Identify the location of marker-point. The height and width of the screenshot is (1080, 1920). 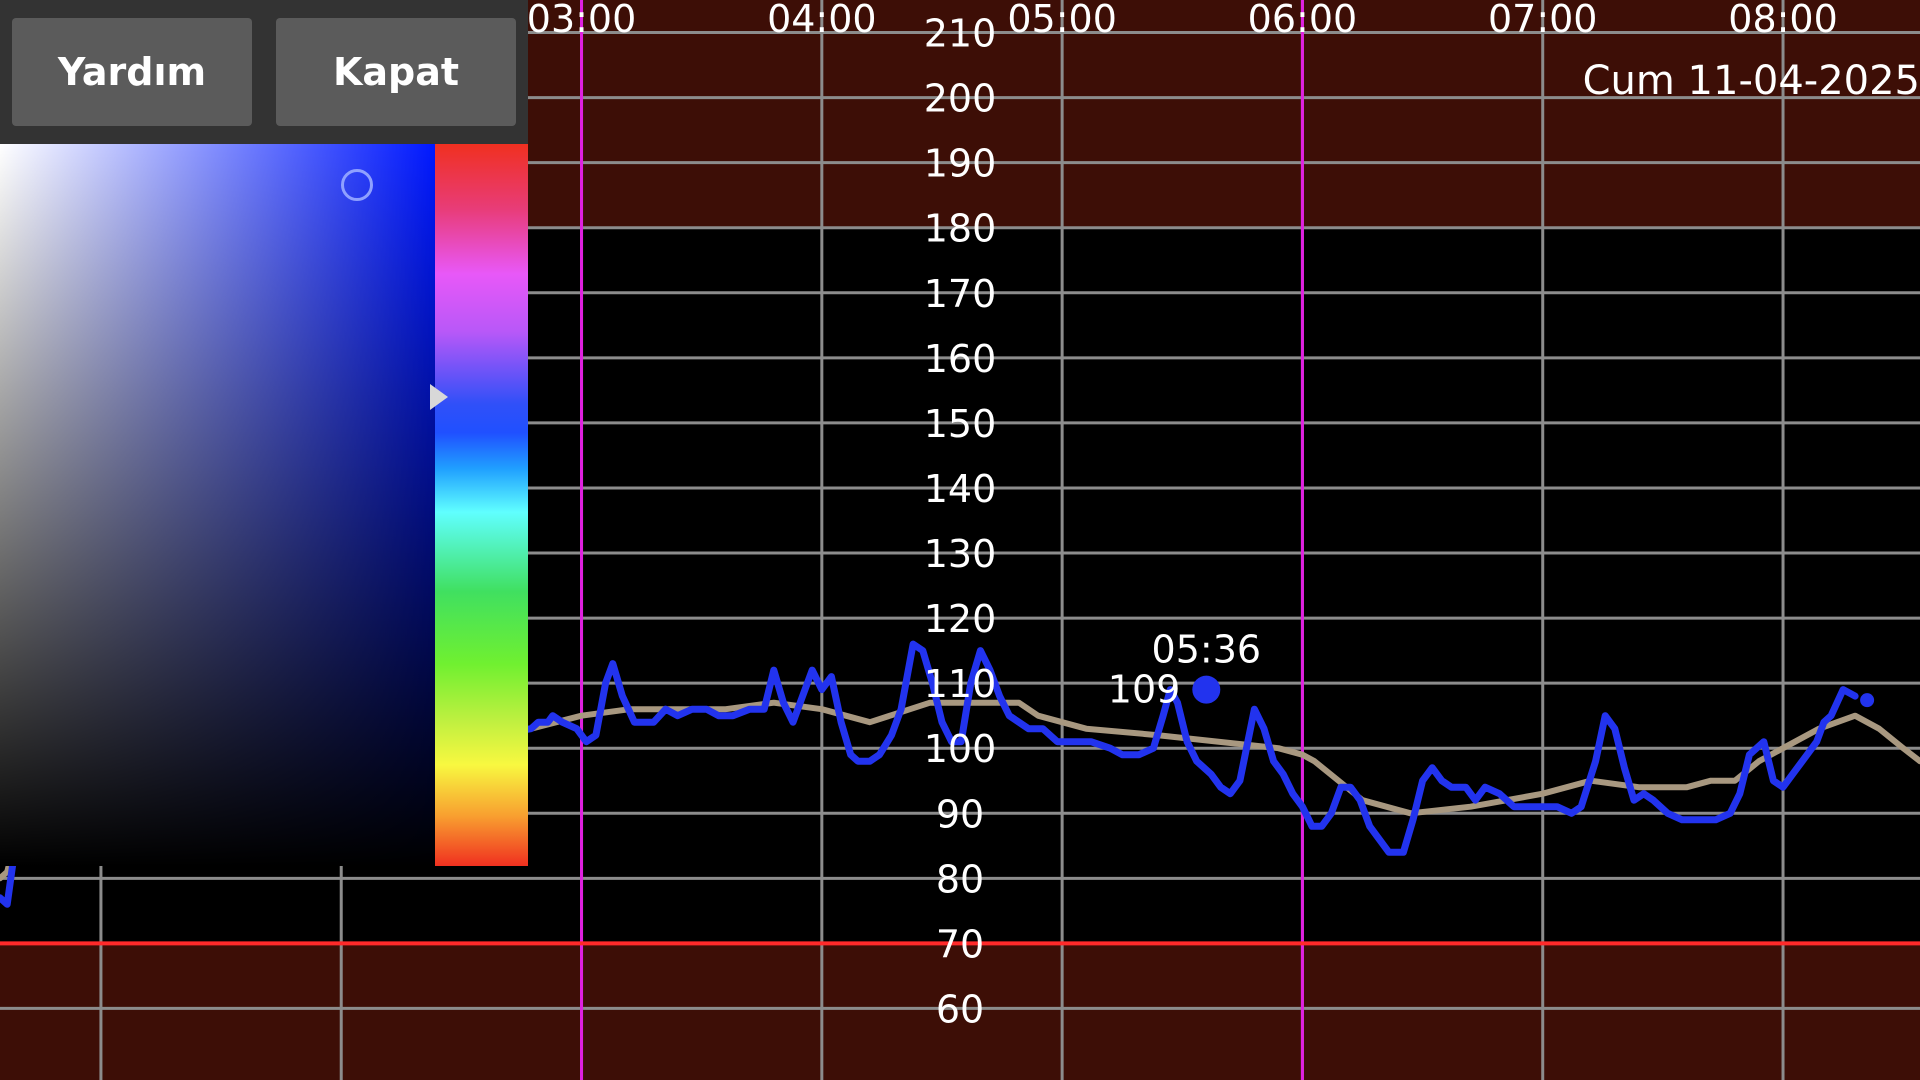
(1206, 689).